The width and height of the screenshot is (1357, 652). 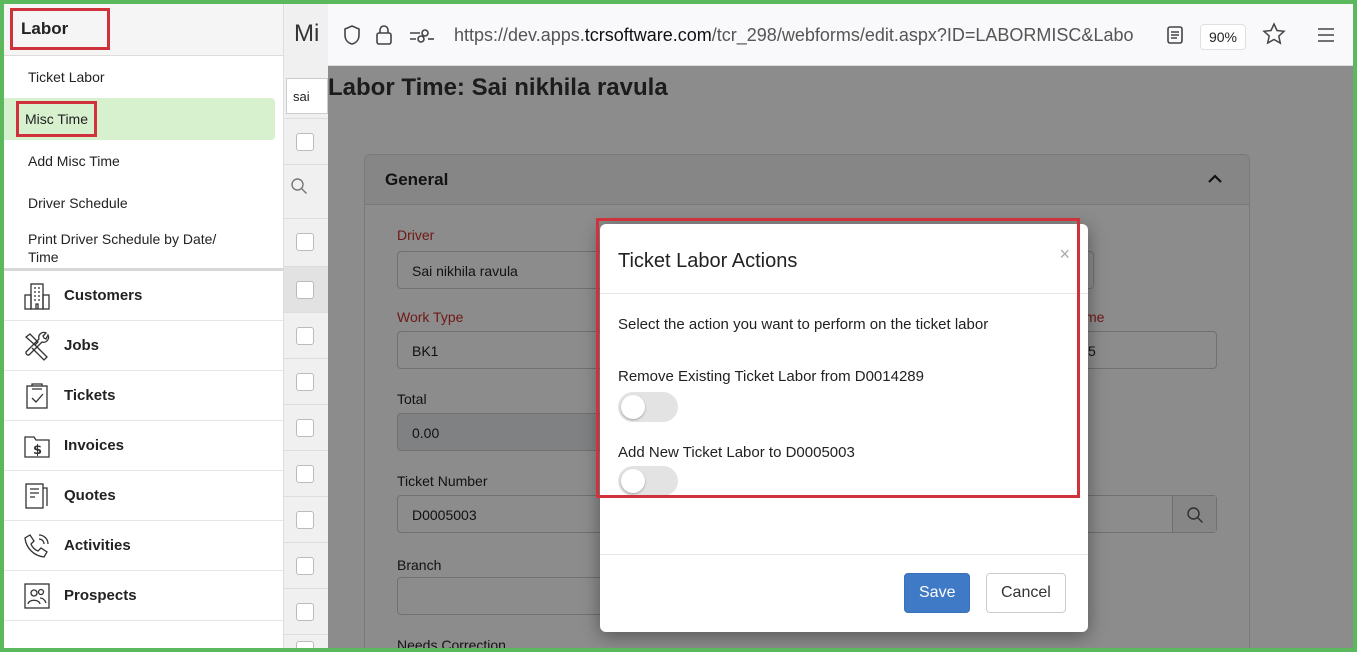 What do you see at coordinates (307, 96) in the screenshot?
I see `list-search-input: sai` at bounding box center [307, 96].